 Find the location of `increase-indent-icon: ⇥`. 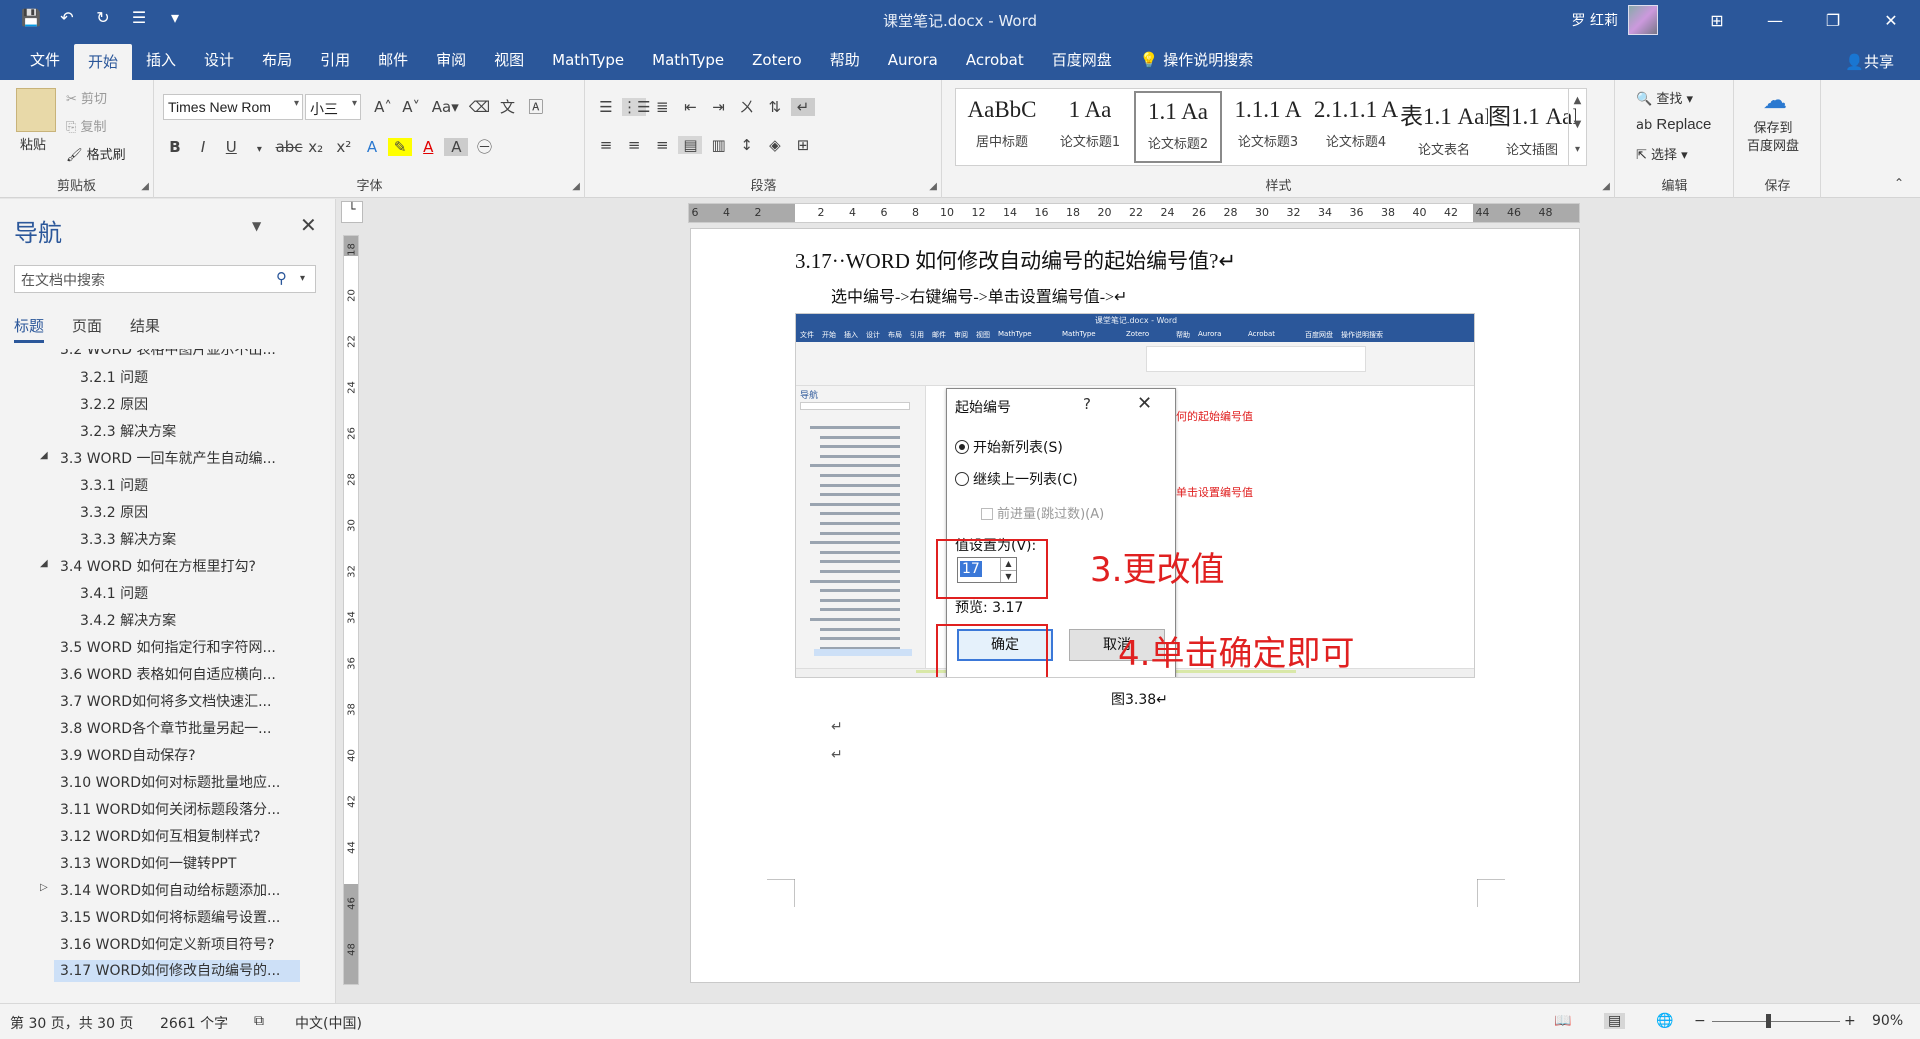

increase-indent-icon: ⇥ is located at coordinates (719, 107).